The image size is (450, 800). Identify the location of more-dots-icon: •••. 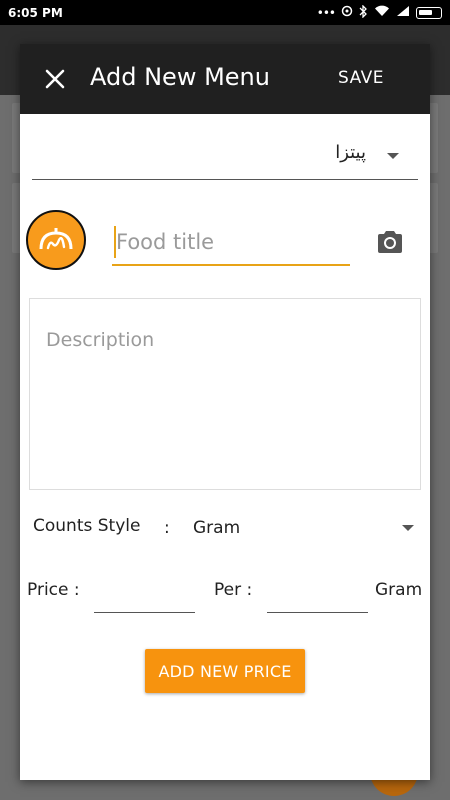
(326, 12).